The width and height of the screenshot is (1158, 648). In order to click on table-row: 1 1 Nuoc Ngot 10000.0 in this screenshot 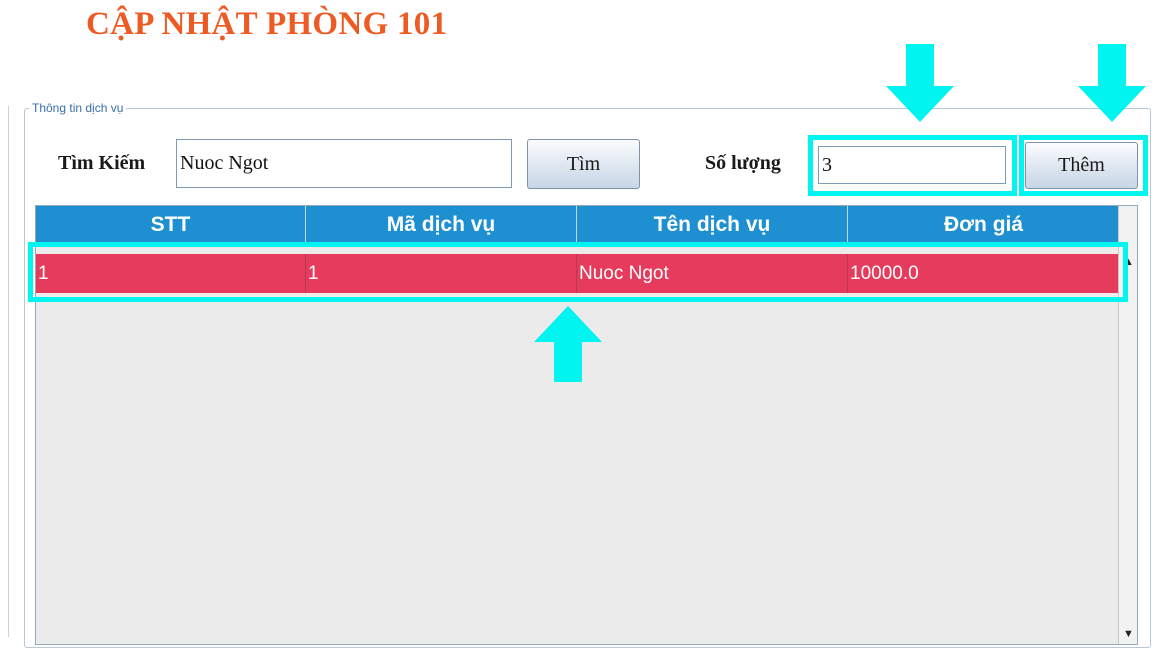, I will do `click(577, 273)`.